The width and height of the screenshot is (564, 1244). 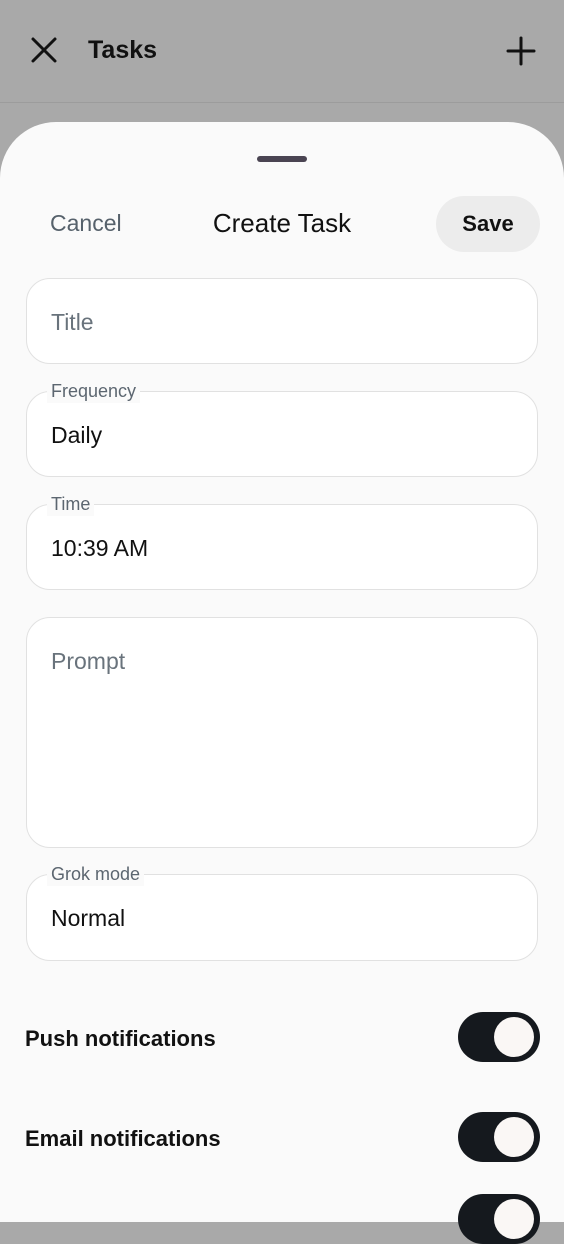 What do you see at coordinates (282, 1040) in the screenshot?
I see `push-notifications-row: Push notifications` at bounding box center [282, 1040].